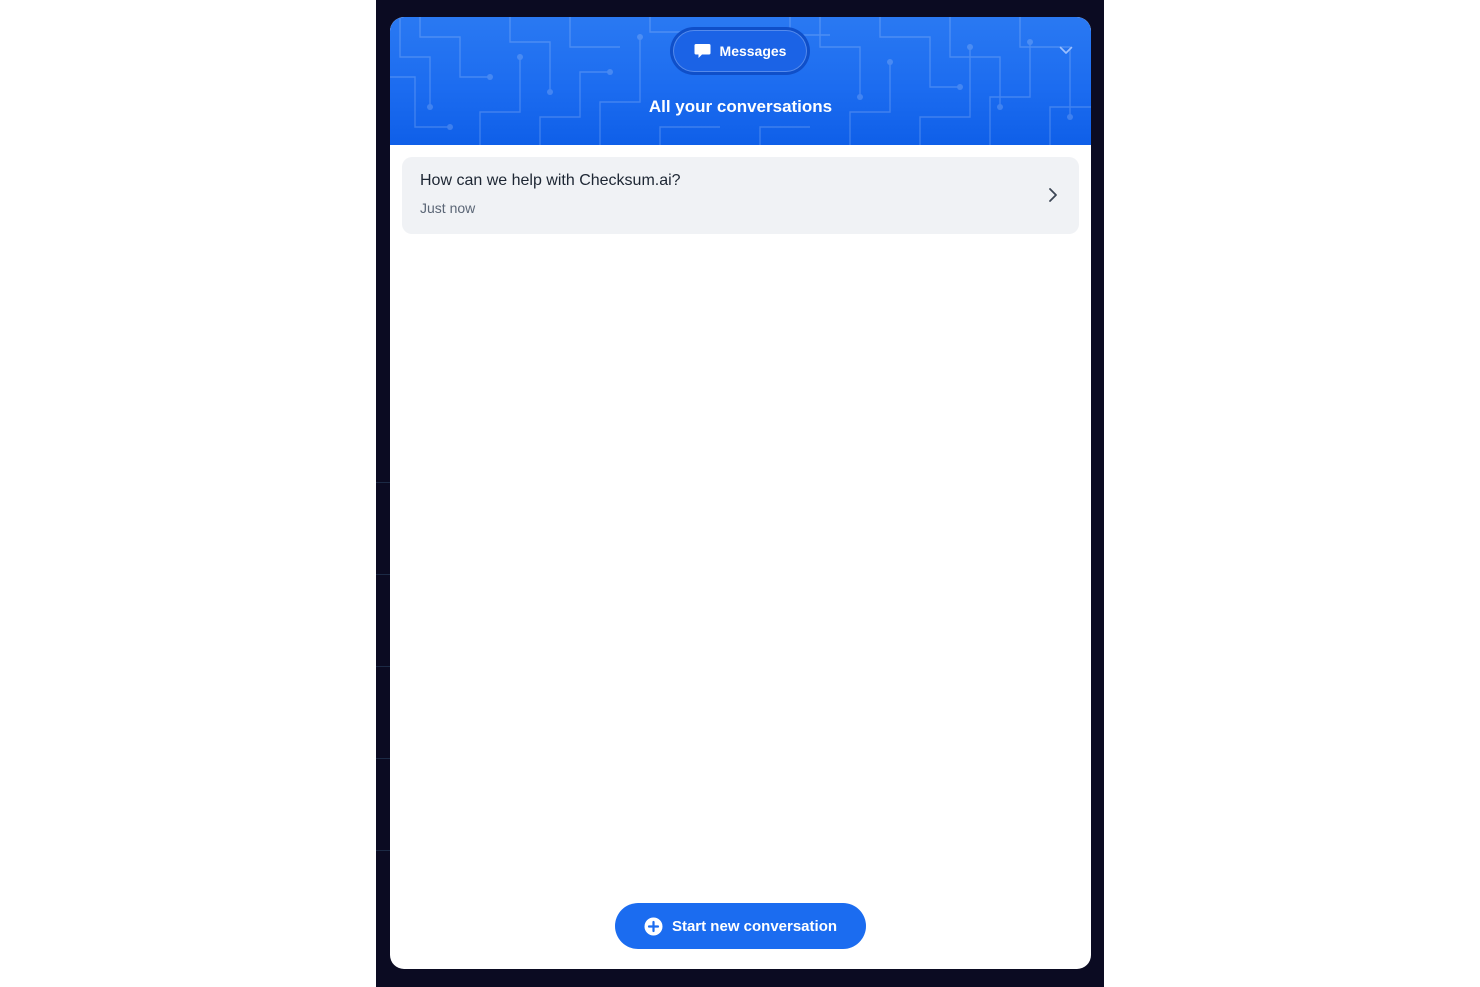 This screenshot has height=987, width=1480. What do you see at coordinates (740, 106) in the screenshot?
I see `page-title: All your conversations` at bounding box center [740, 106].